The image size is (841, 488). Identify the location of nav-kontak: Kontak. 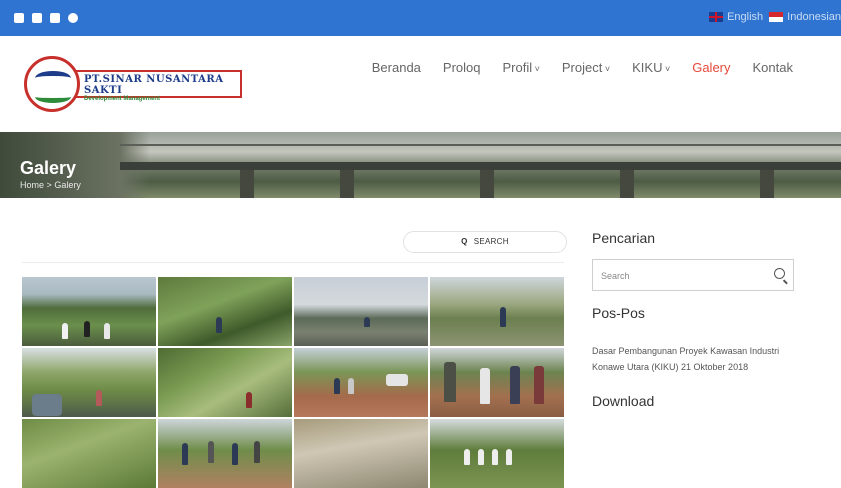
(773, 67).